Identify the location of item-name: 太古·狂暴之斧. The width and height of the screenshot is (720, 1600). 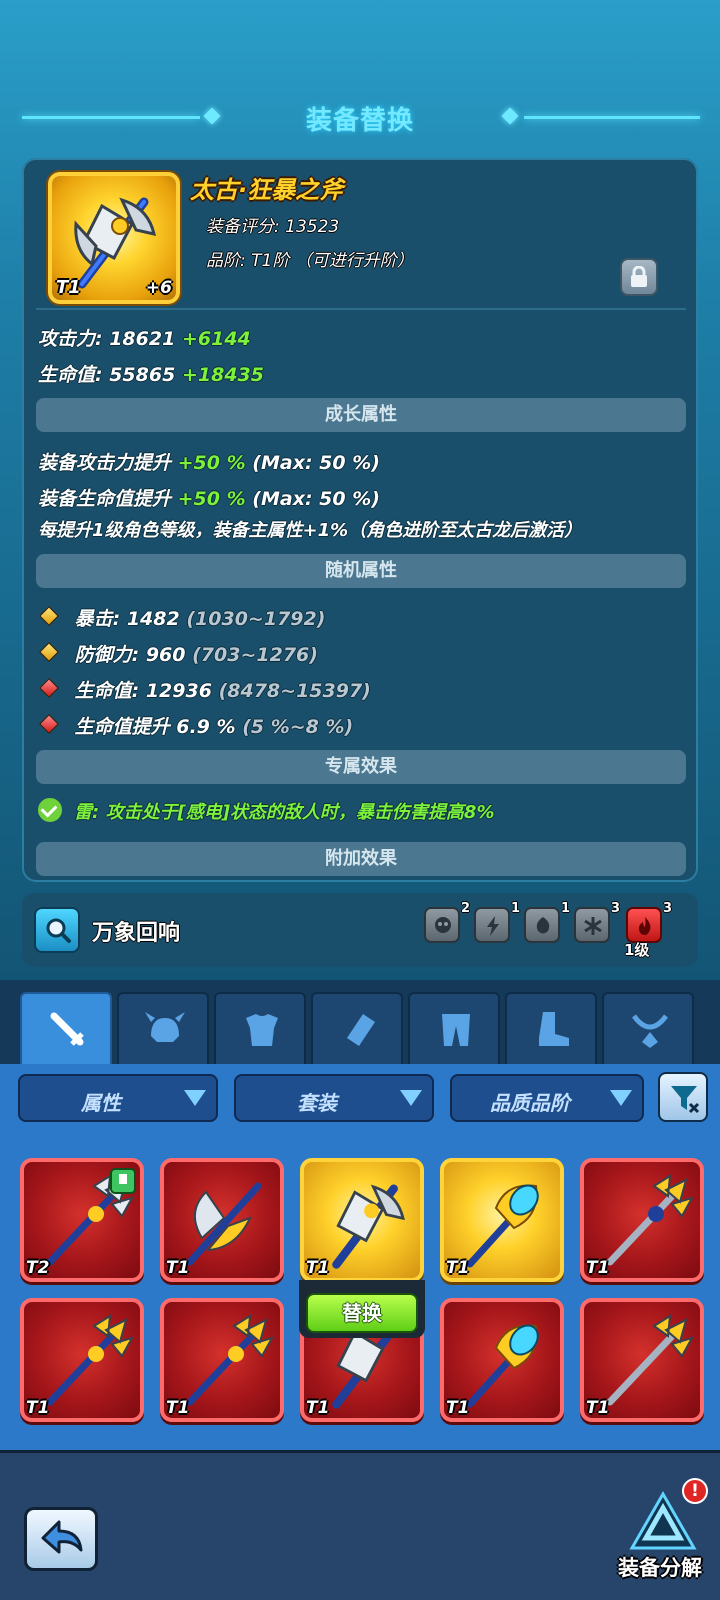
(267, 190).